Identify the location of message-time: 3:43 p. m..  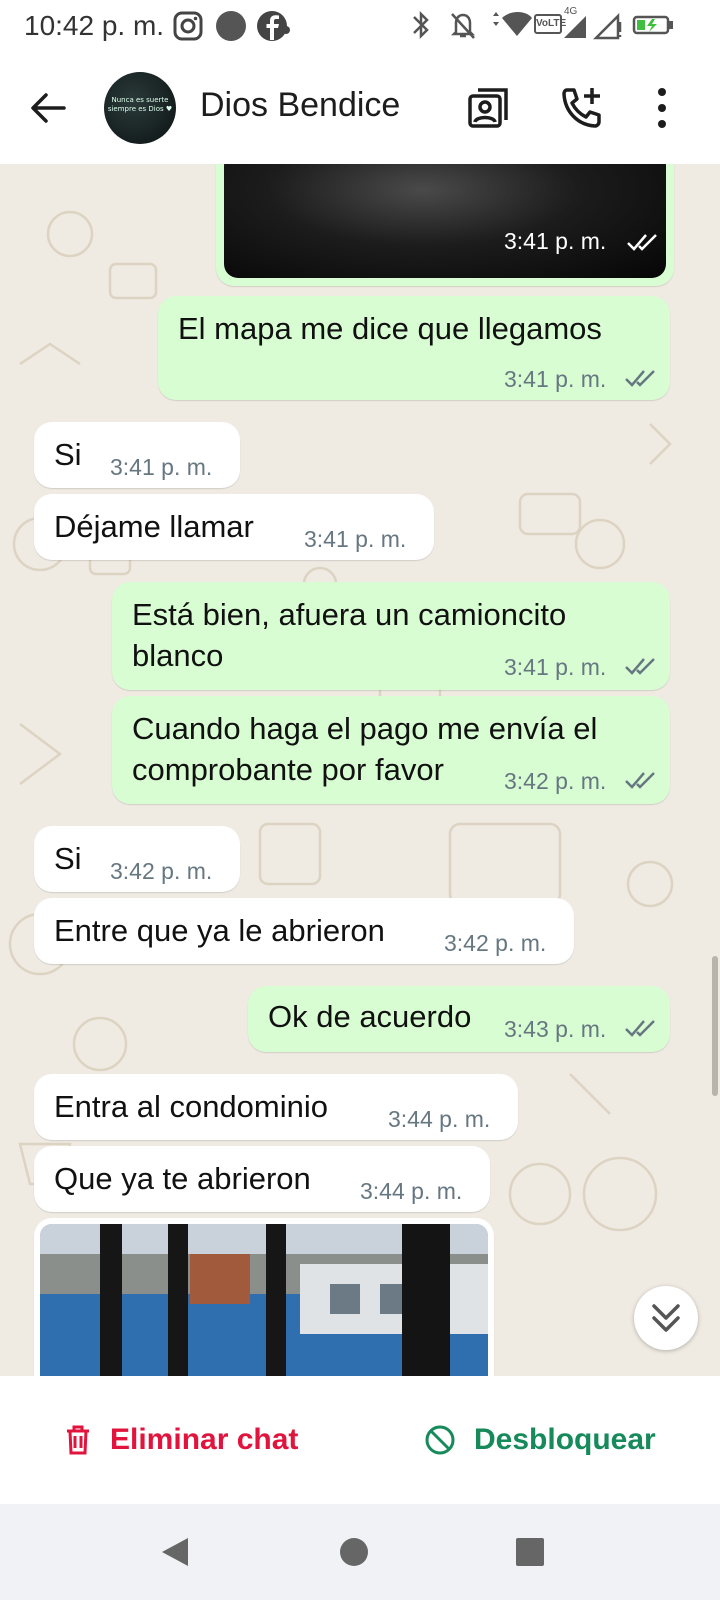
(555, 1029).